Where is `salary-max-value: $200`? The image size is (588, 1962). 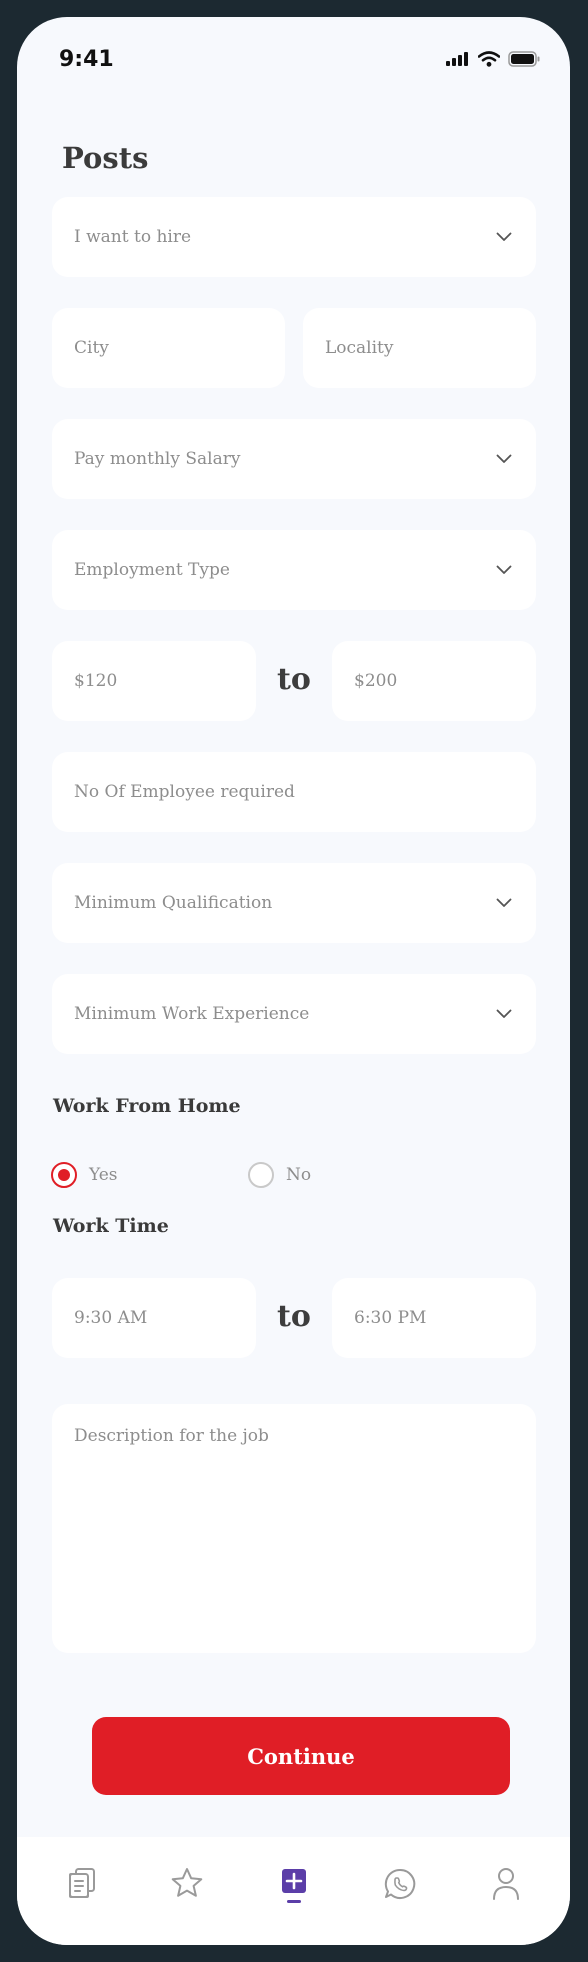 salary-max-value: $200 is located at coordinates (376, 681).